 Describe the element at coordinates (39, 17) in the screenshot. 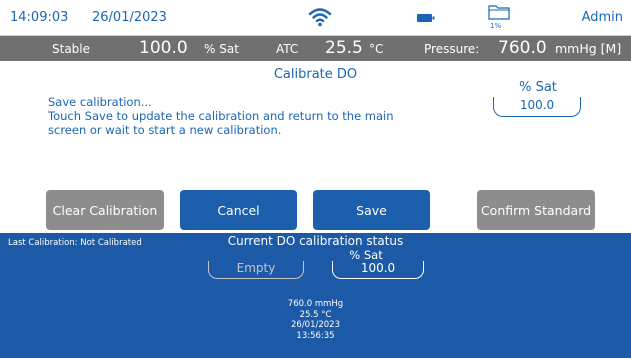

I see `clock-time: 14:09:03` at that location.